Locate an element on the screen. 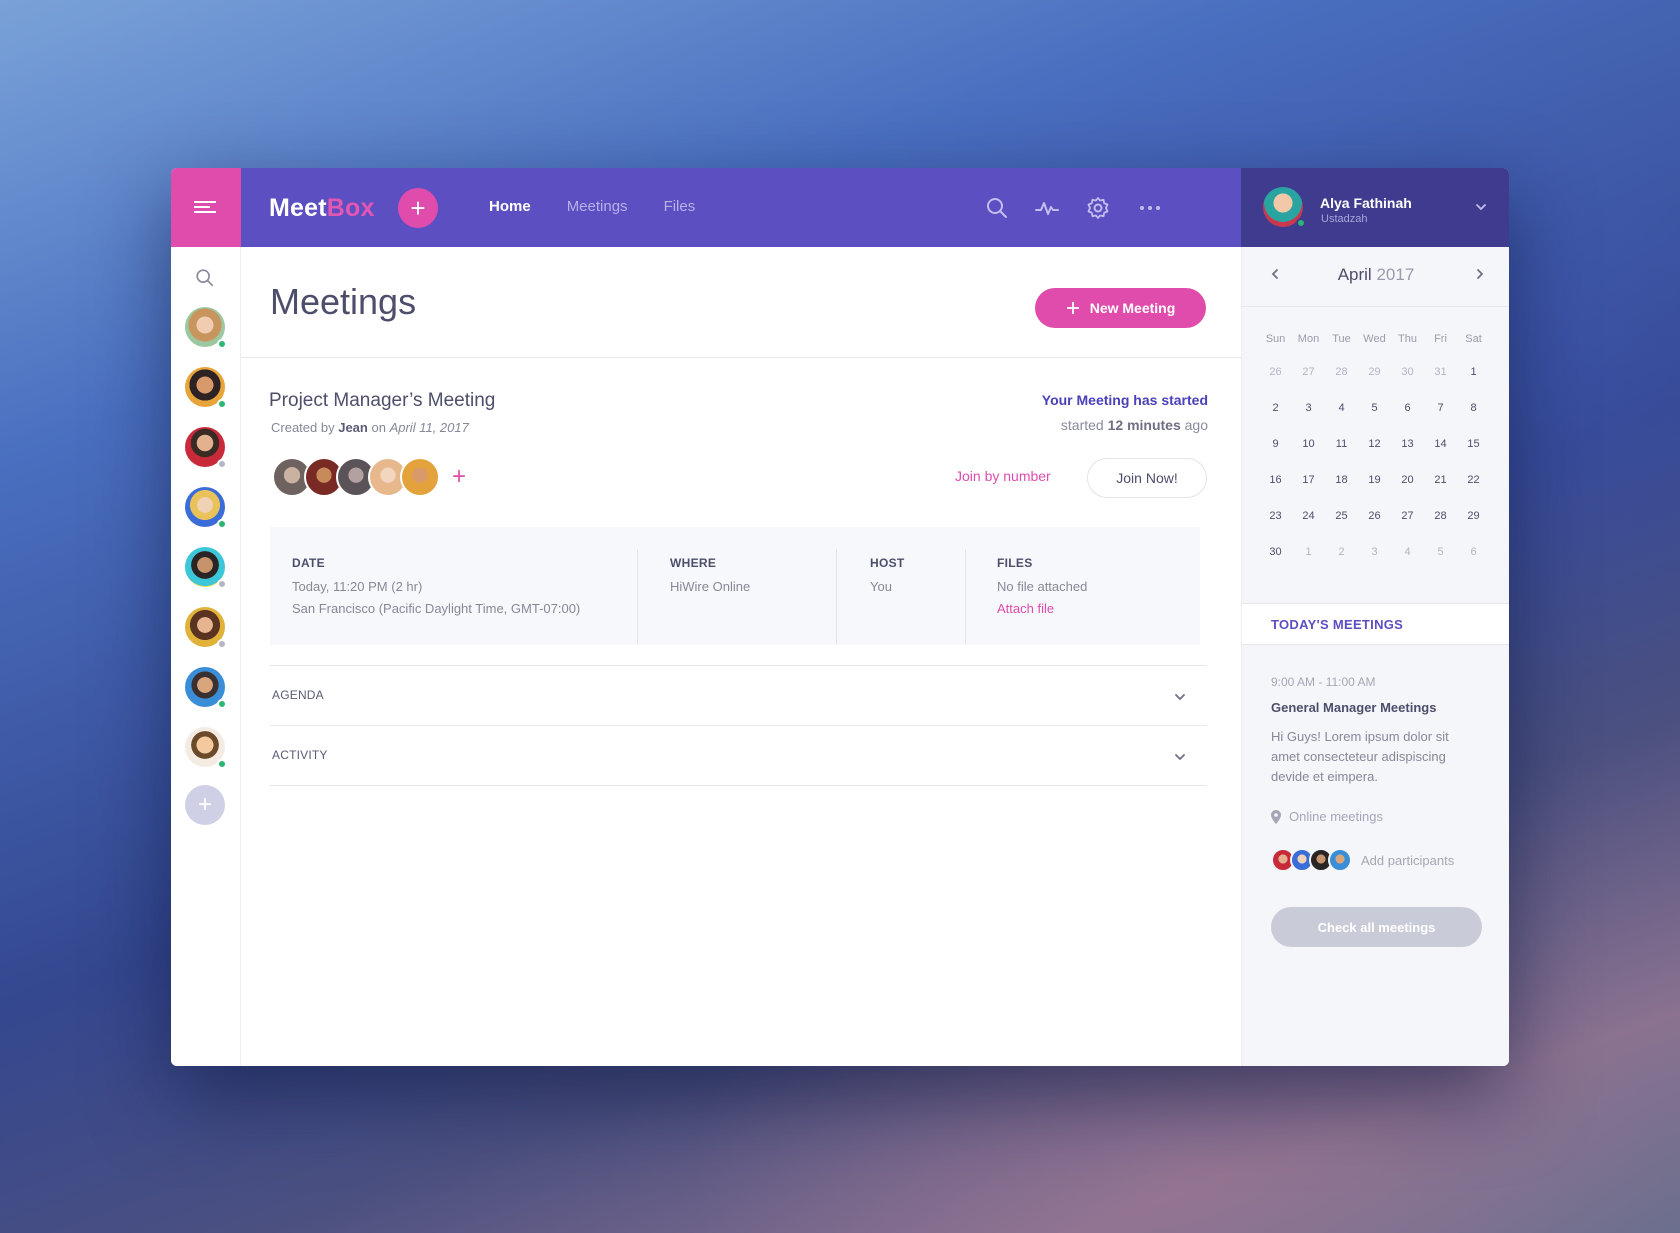  more-horizontal-icon is located at coordinates (1150, 208).